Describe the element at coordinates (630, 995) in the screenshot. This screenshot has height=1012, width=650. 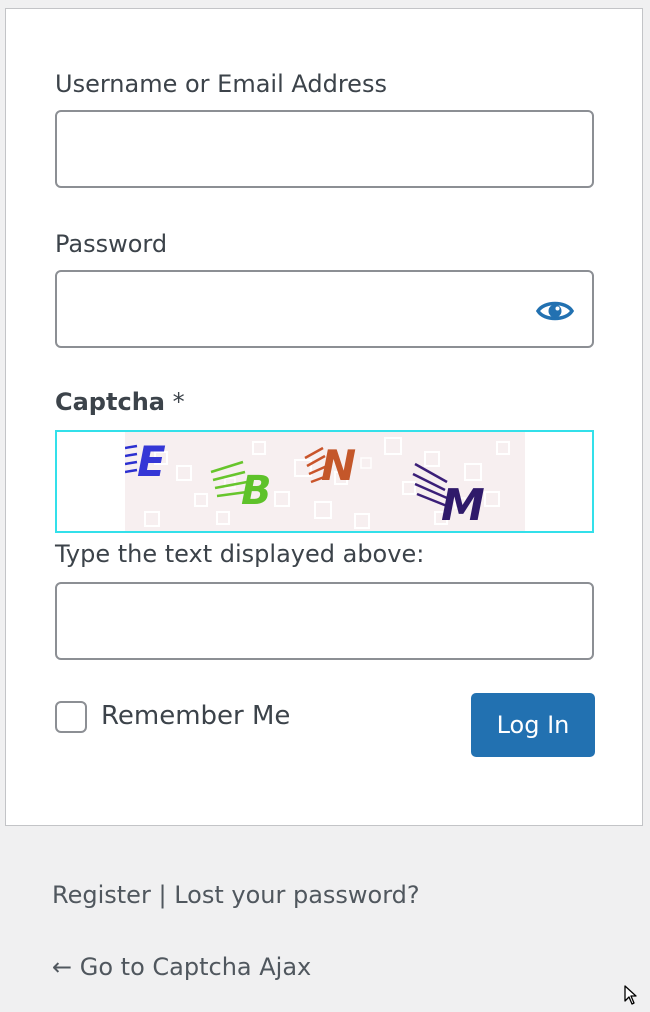
I see `mouse-cursor-icon` at that location.